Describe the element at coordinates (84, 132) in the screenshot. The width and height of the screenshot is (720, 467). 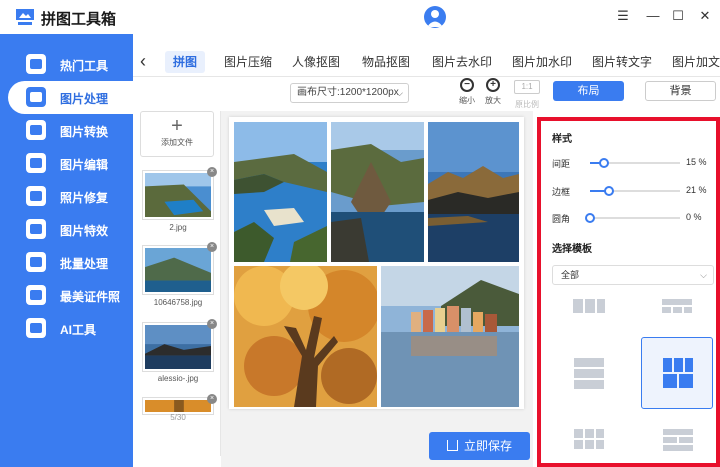
I see `sidebar-item-label: 图片转换` at that location.